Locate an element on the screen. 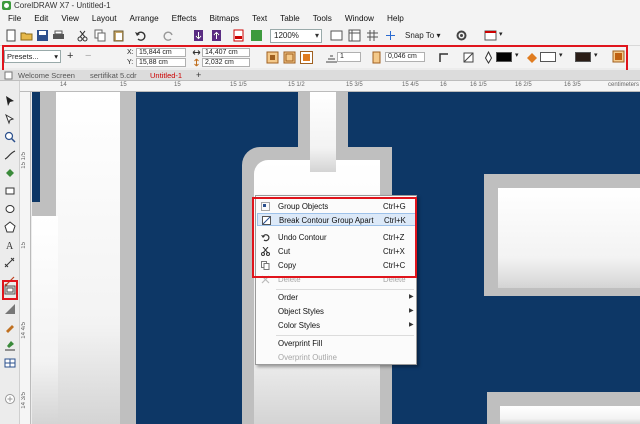 The height and width of the screenshot is (424, 640). publish-pdf-icon is located at coordinates (238, 35).